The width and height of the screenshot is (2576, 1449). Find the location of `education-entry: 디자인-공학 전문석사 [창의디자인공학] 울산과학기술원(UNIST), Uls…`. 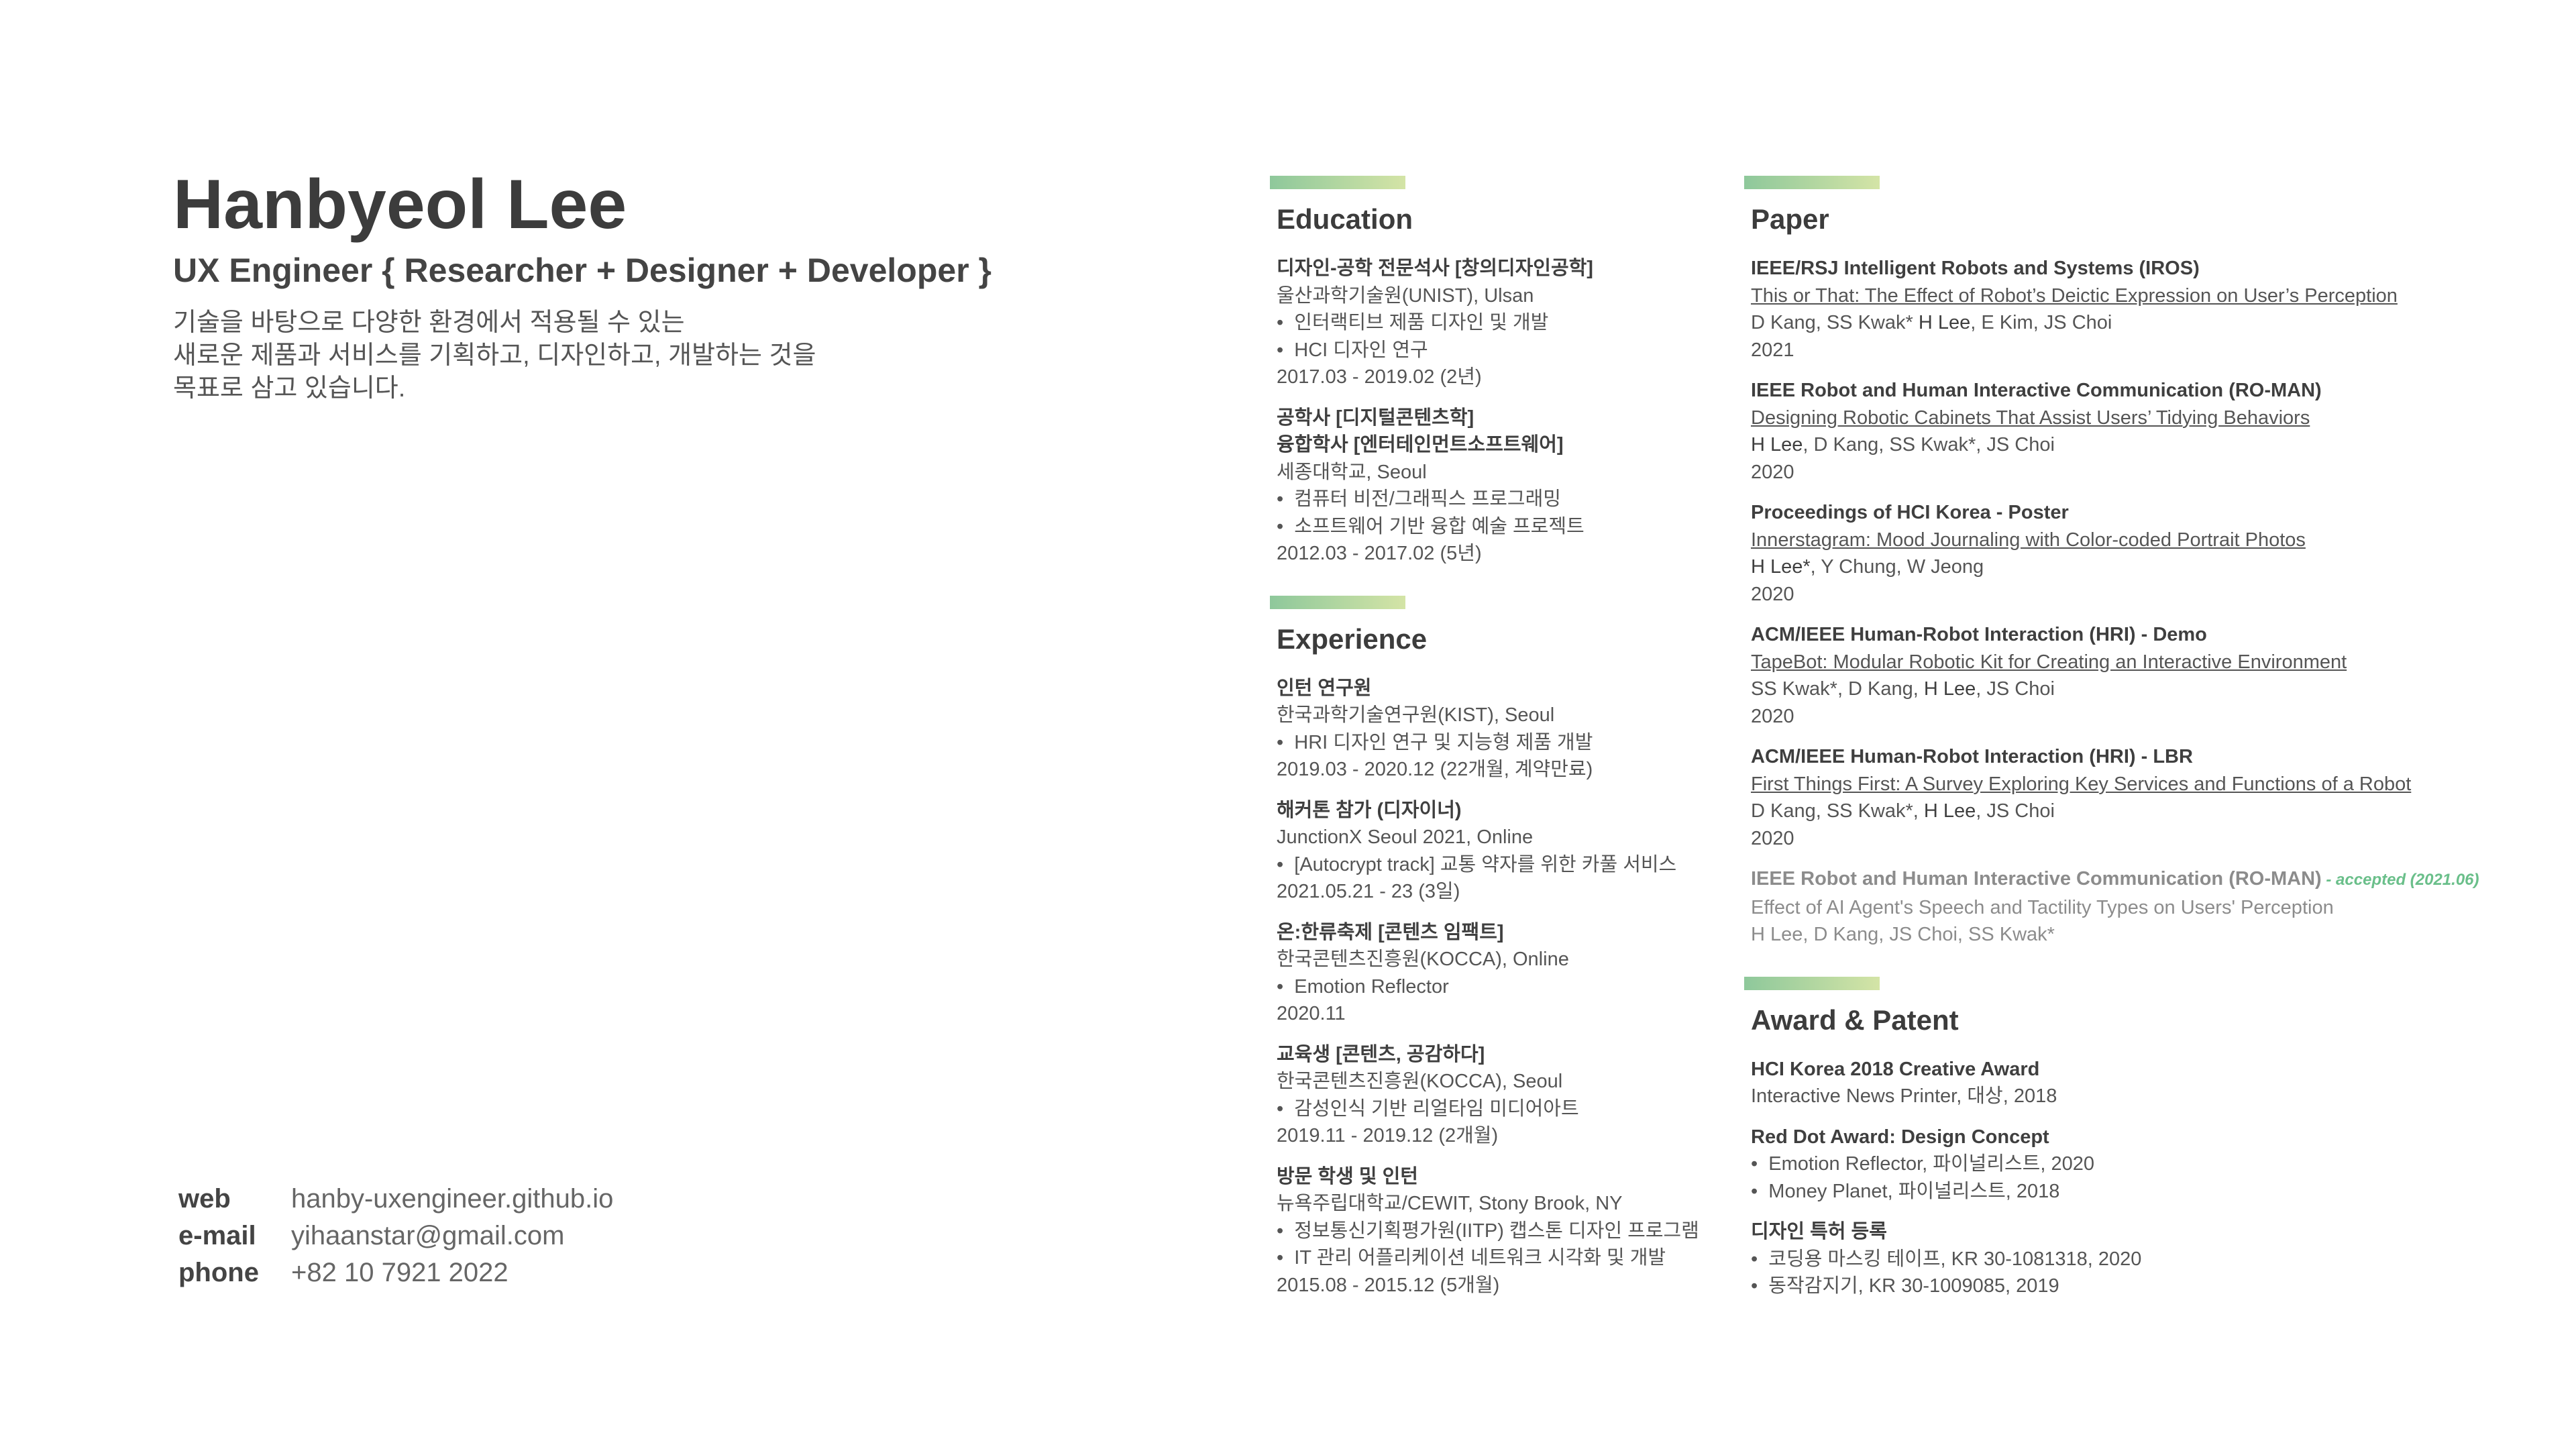

education-entry: 디자인-공학 전문석사 [창의디자인공학] 울산과학기술원(UNIST), Uls… is located at coordinates (1501, 323).